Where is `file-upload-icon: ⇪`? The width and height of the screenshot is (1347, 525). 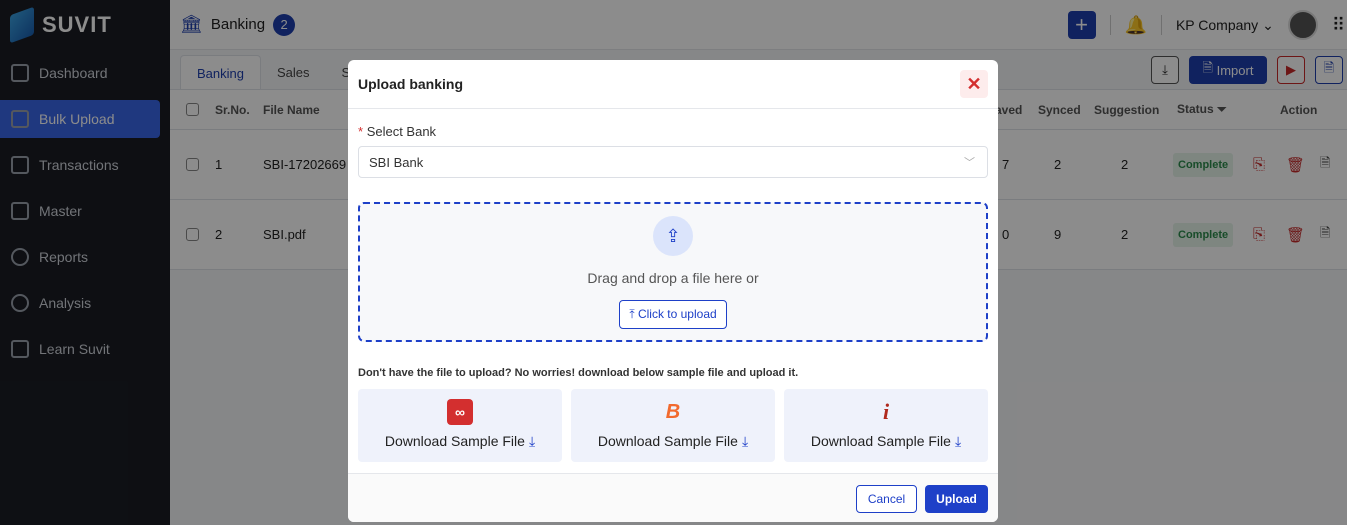
file-upload-icon: ⇪ is located at coordinates (673, 236).